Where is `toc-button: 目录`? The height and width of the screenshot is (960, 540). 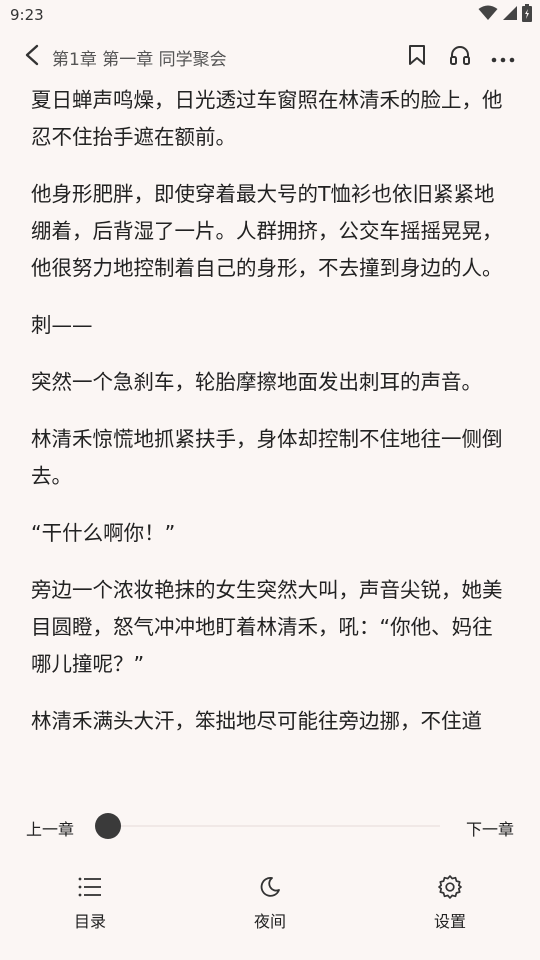
toc-button: 目录 is located at coordinates (90, 905).